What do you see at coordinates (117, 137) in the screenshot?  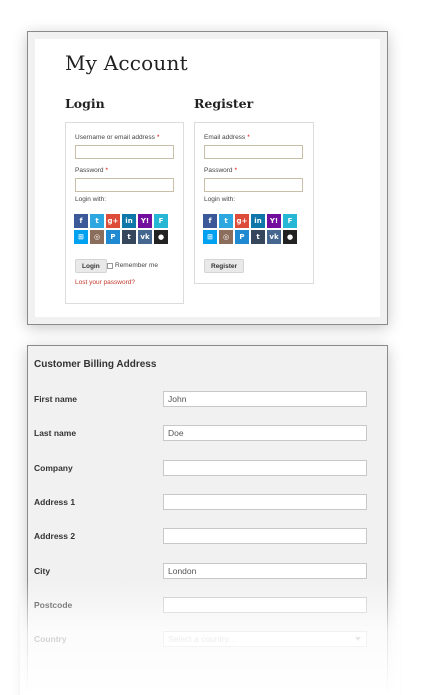 I see `username-label: Username or email address *` at bounding box center [117, 137].